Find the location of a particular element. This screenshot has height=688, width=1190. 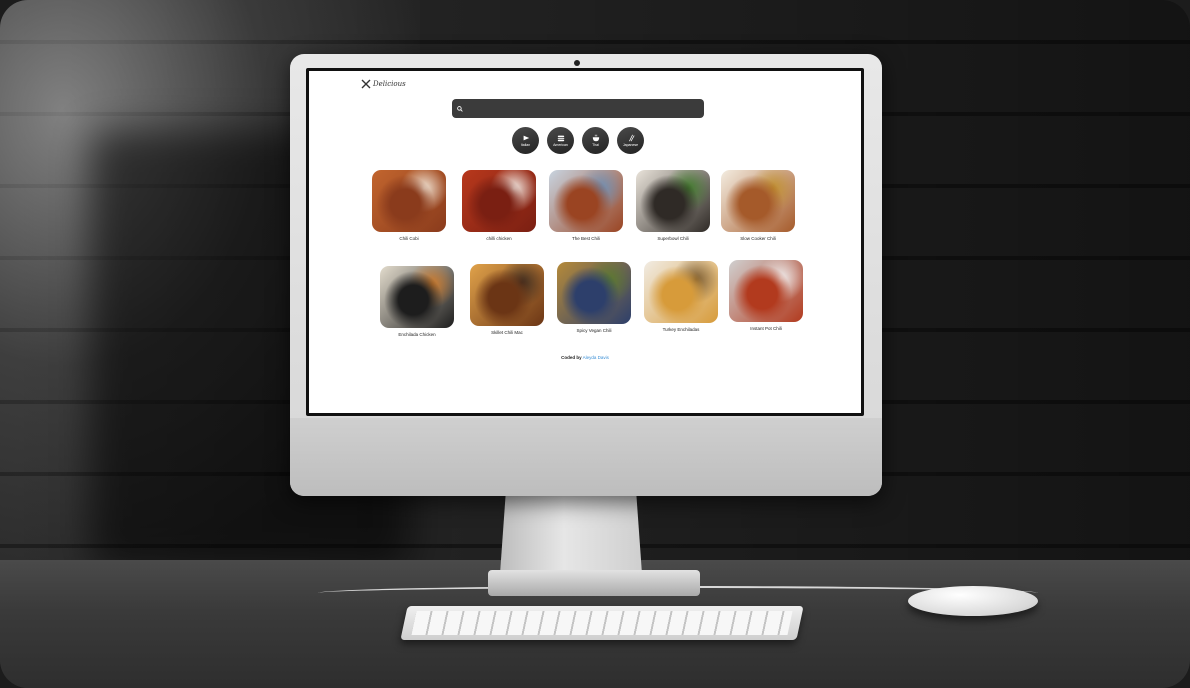

recipe-name: Turkey Enchiladas is located at coordinates (681, 329).